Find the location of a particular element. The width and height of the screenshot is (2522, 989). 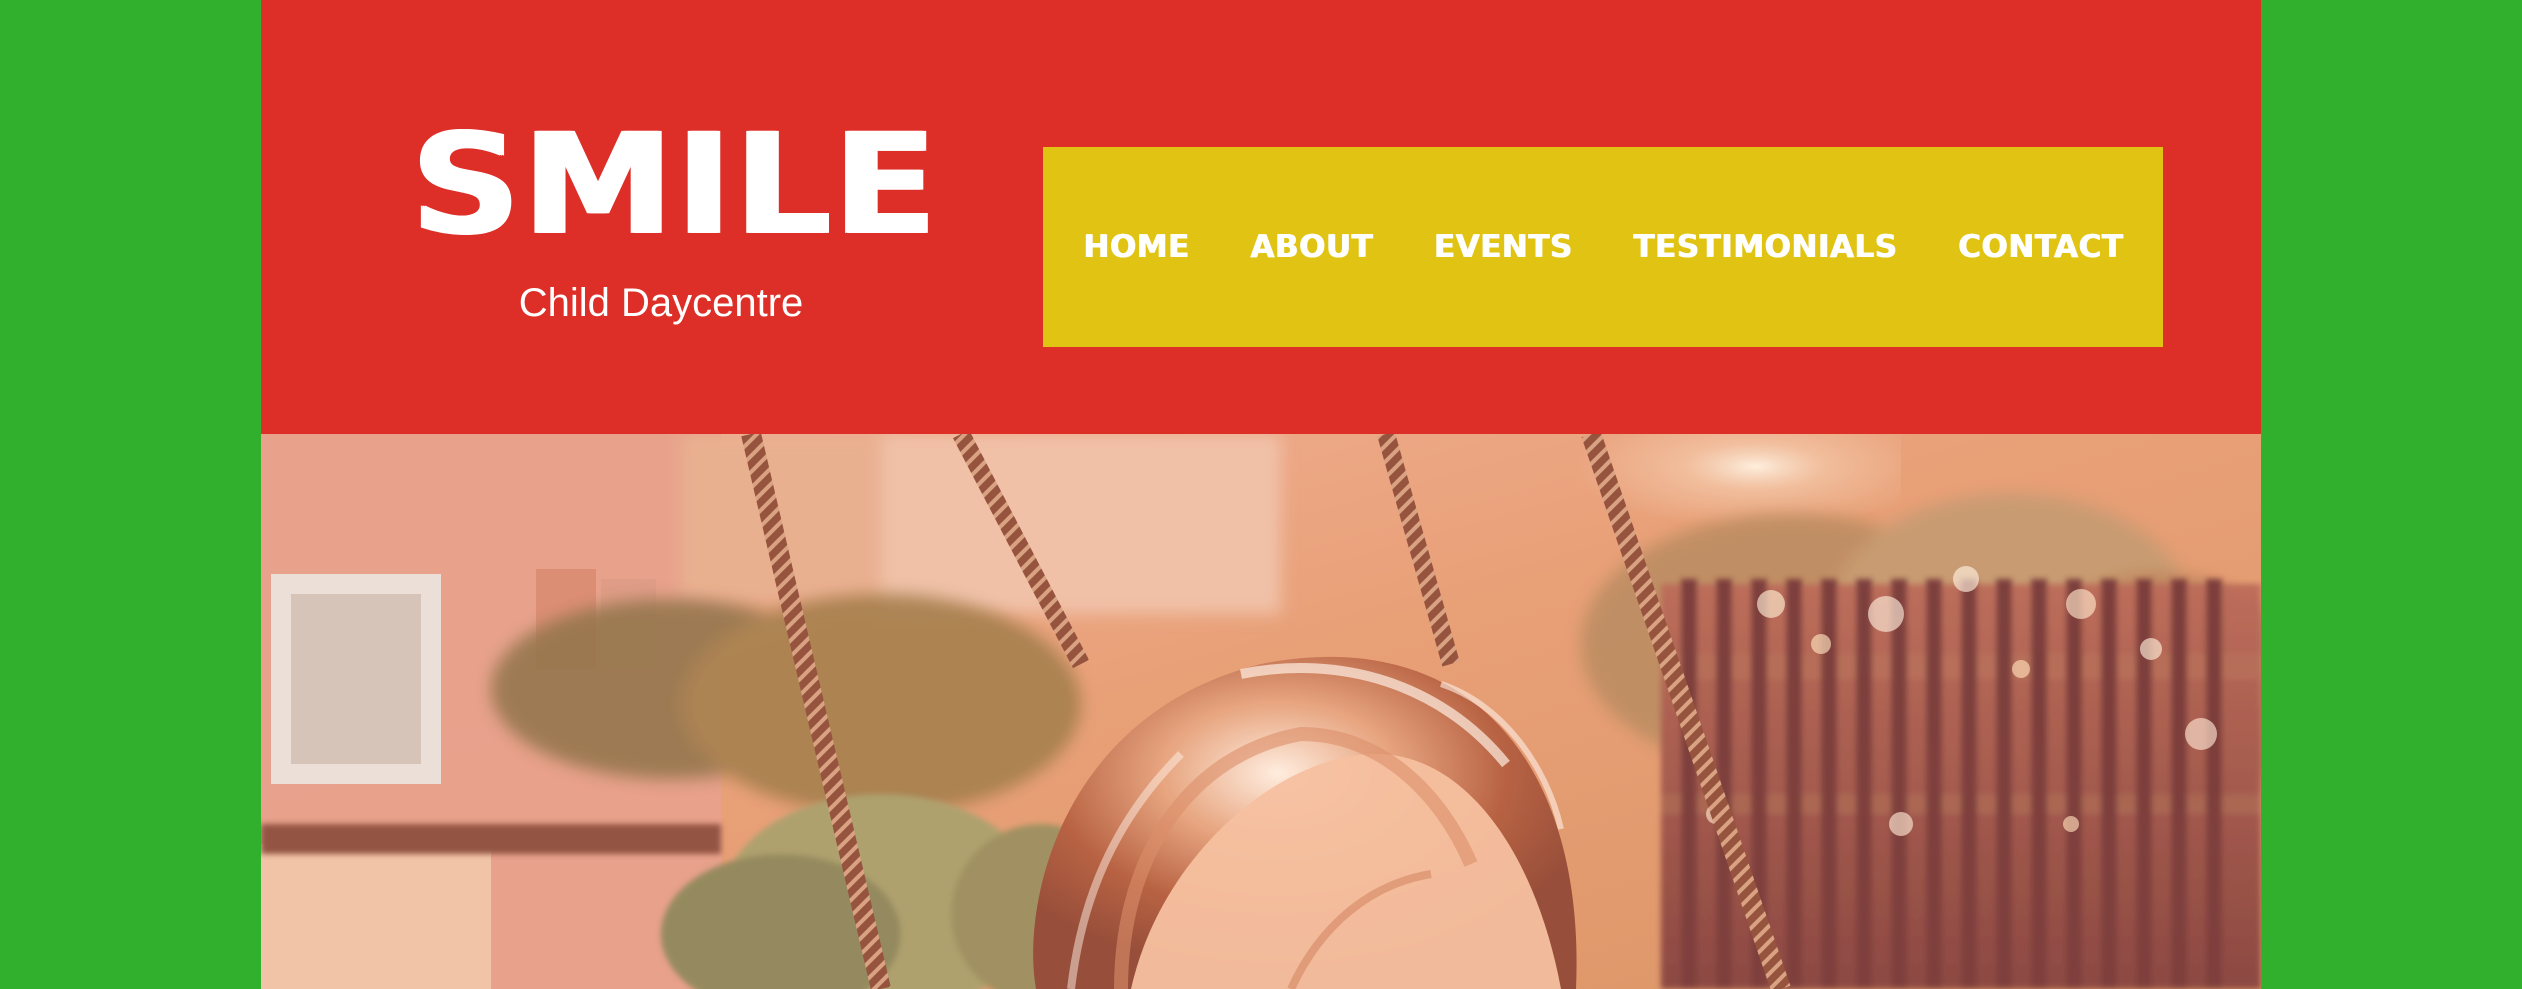

nav-item-about: ABOUT is located at coordinates (1311, 247).